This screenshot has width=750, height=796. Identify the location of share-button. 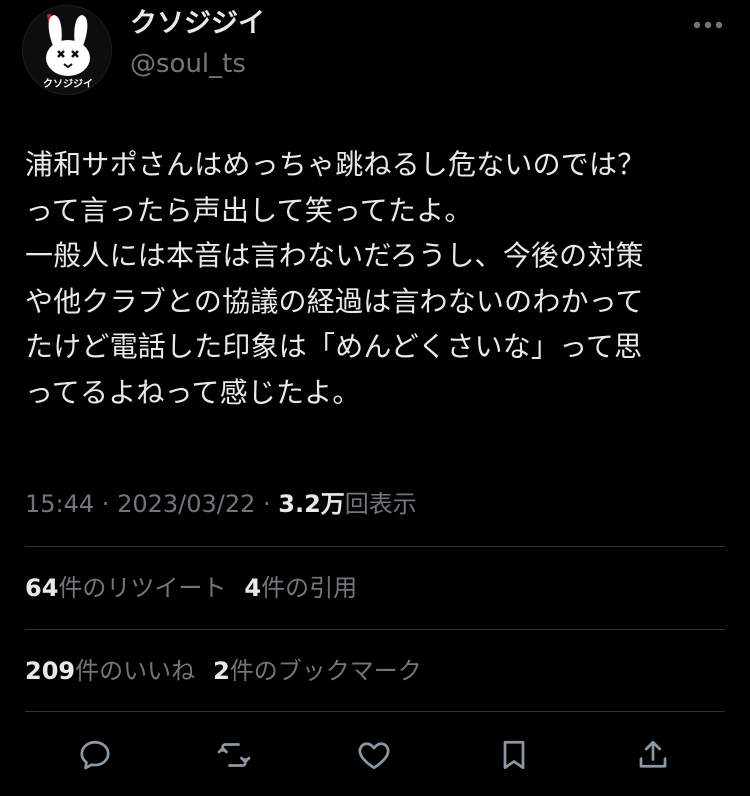
(653, 755).